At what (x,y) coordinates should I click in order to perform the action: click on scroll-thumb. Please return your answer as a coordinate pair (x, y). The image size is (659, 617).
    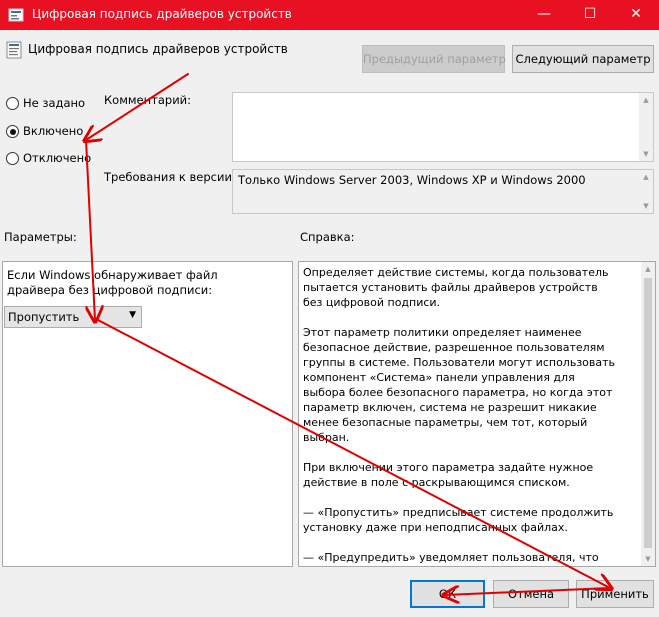
    Looking at the image, I should click on (648, 413).